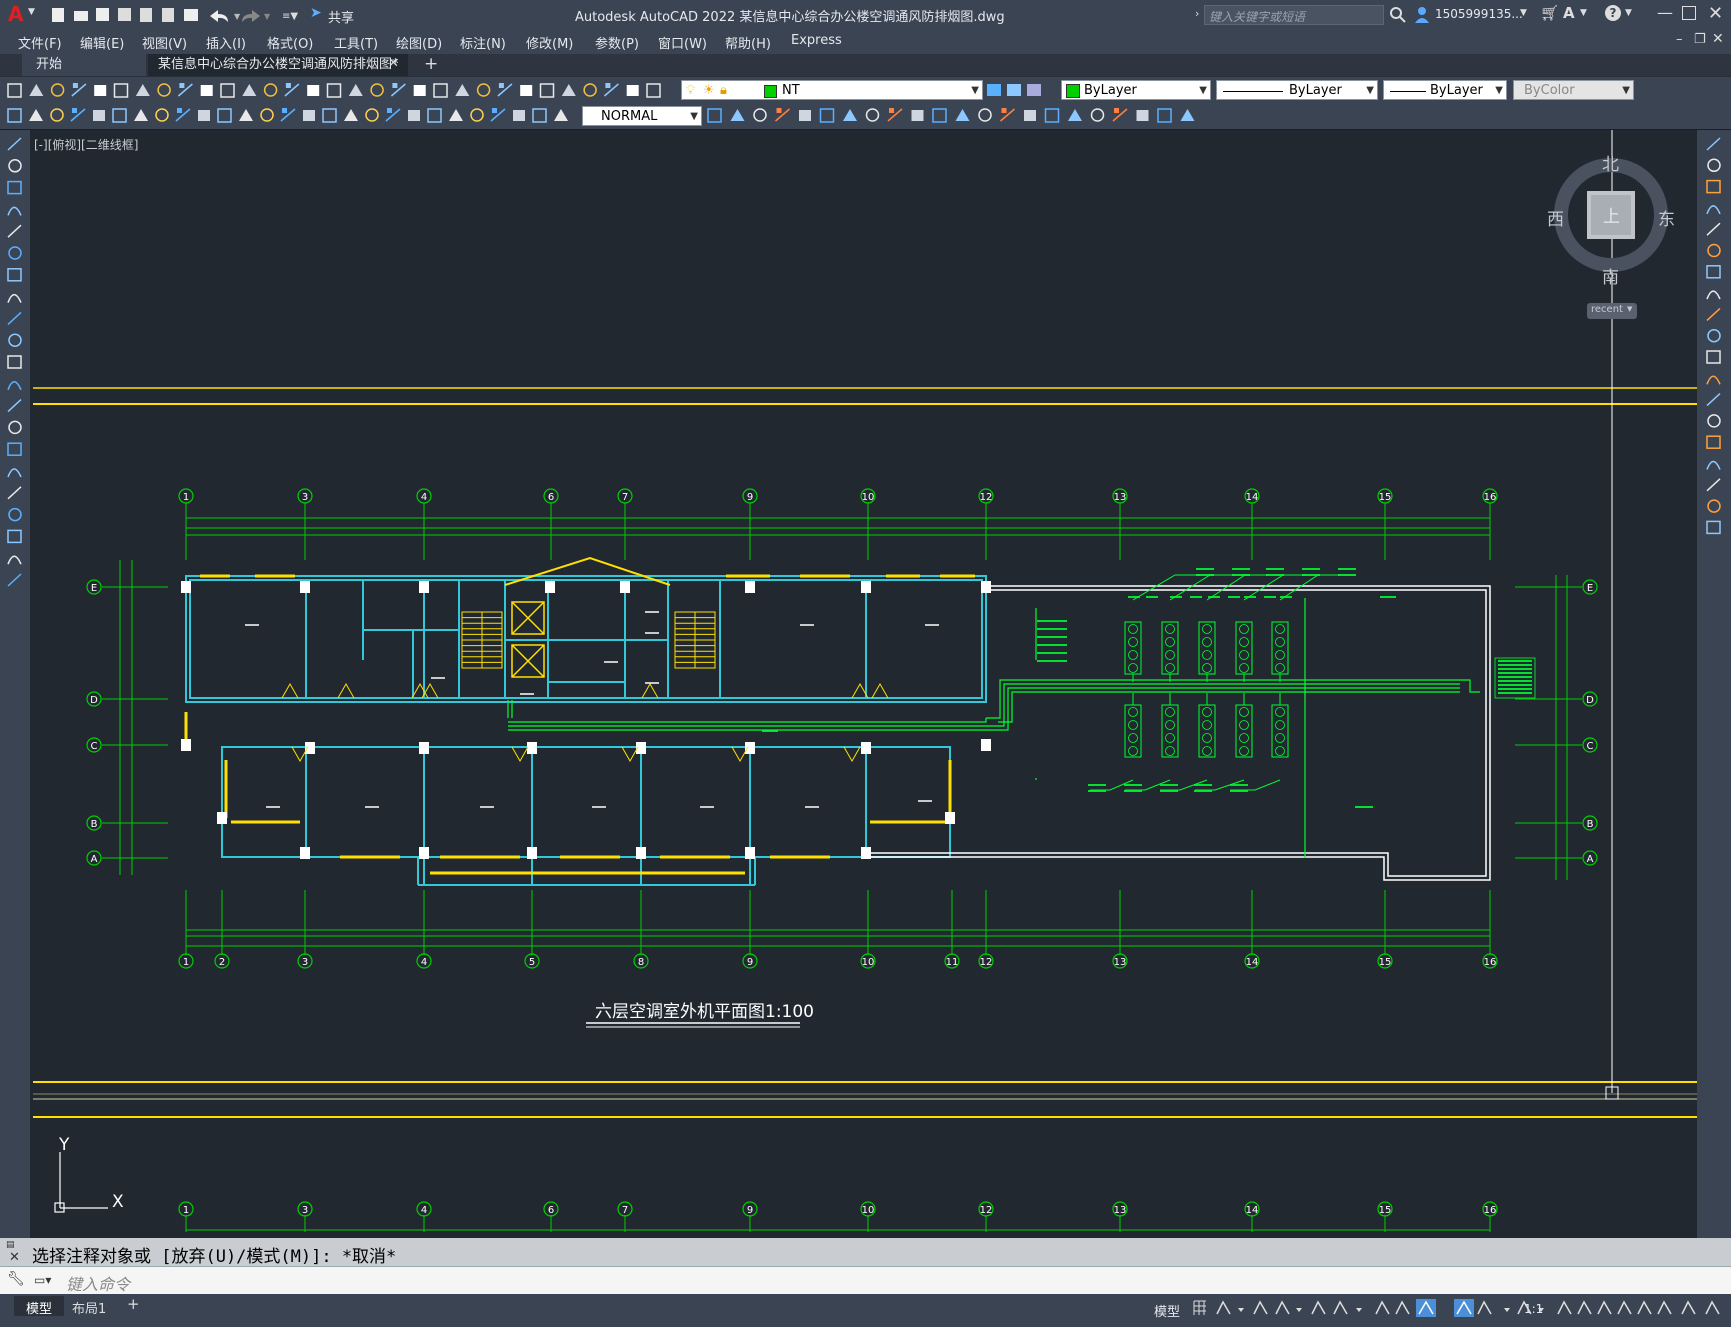  Describe the element at coordinates (1241, 1310) in the screenshot. I see `status-snap-chevron-icon` at that location.